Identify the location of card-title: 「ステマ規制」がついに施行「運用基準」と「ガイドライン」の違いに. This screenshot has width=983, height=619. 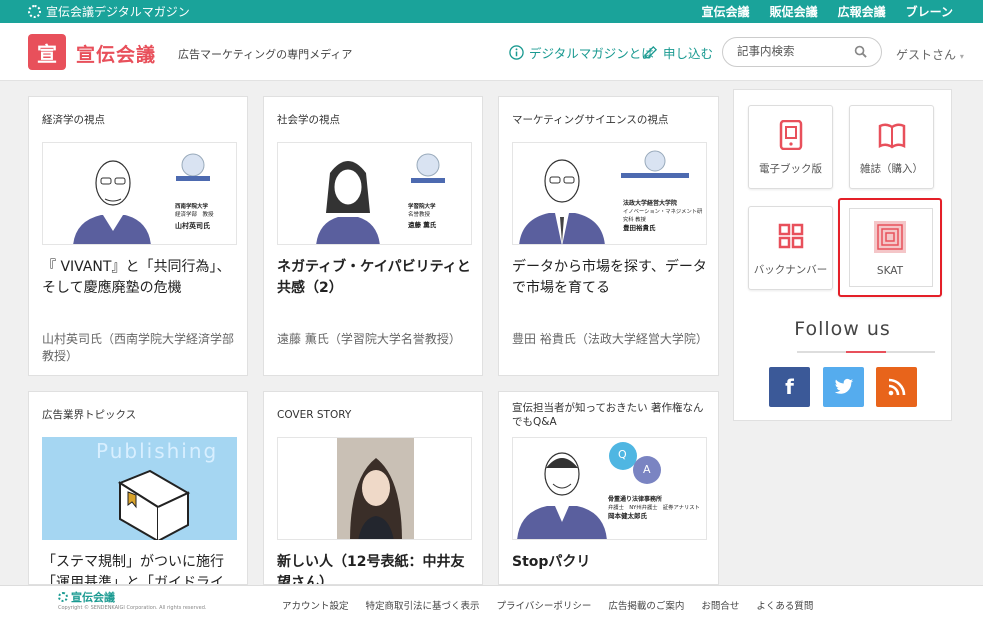
(142, 568).